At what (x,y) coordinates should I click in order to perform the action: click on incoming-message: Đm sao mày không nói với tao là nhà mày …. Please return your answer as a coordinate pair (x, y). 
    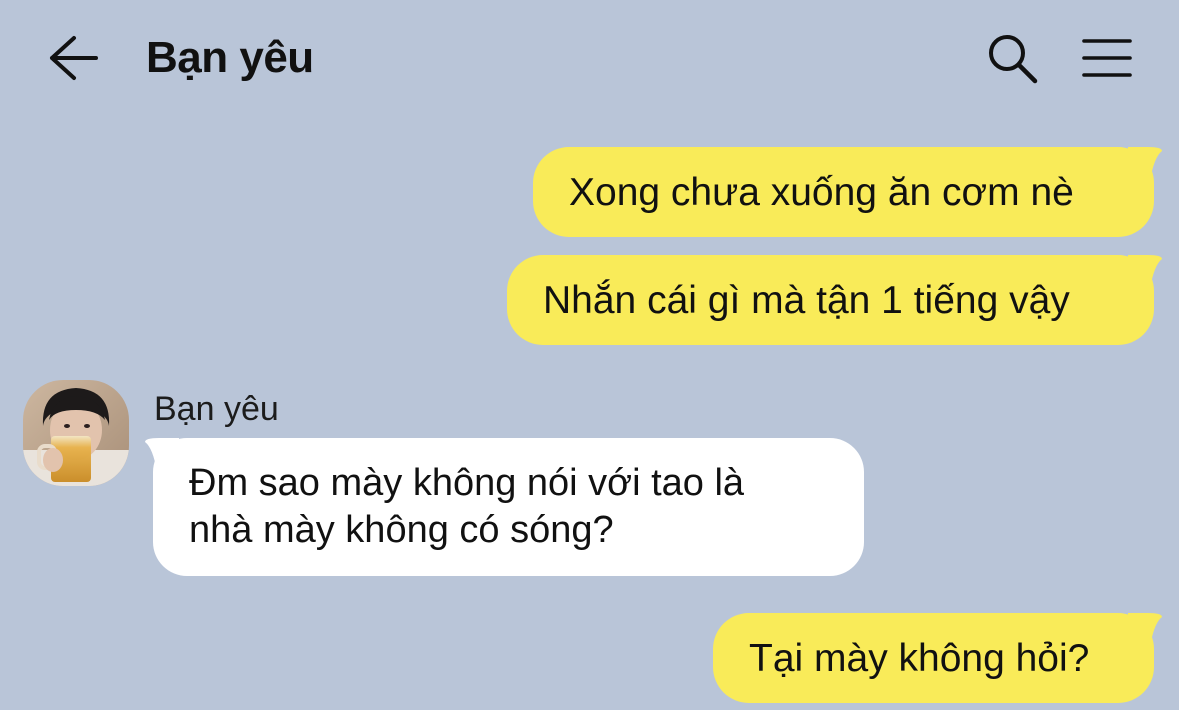
    Looking at the image, I should click on (504, 507).